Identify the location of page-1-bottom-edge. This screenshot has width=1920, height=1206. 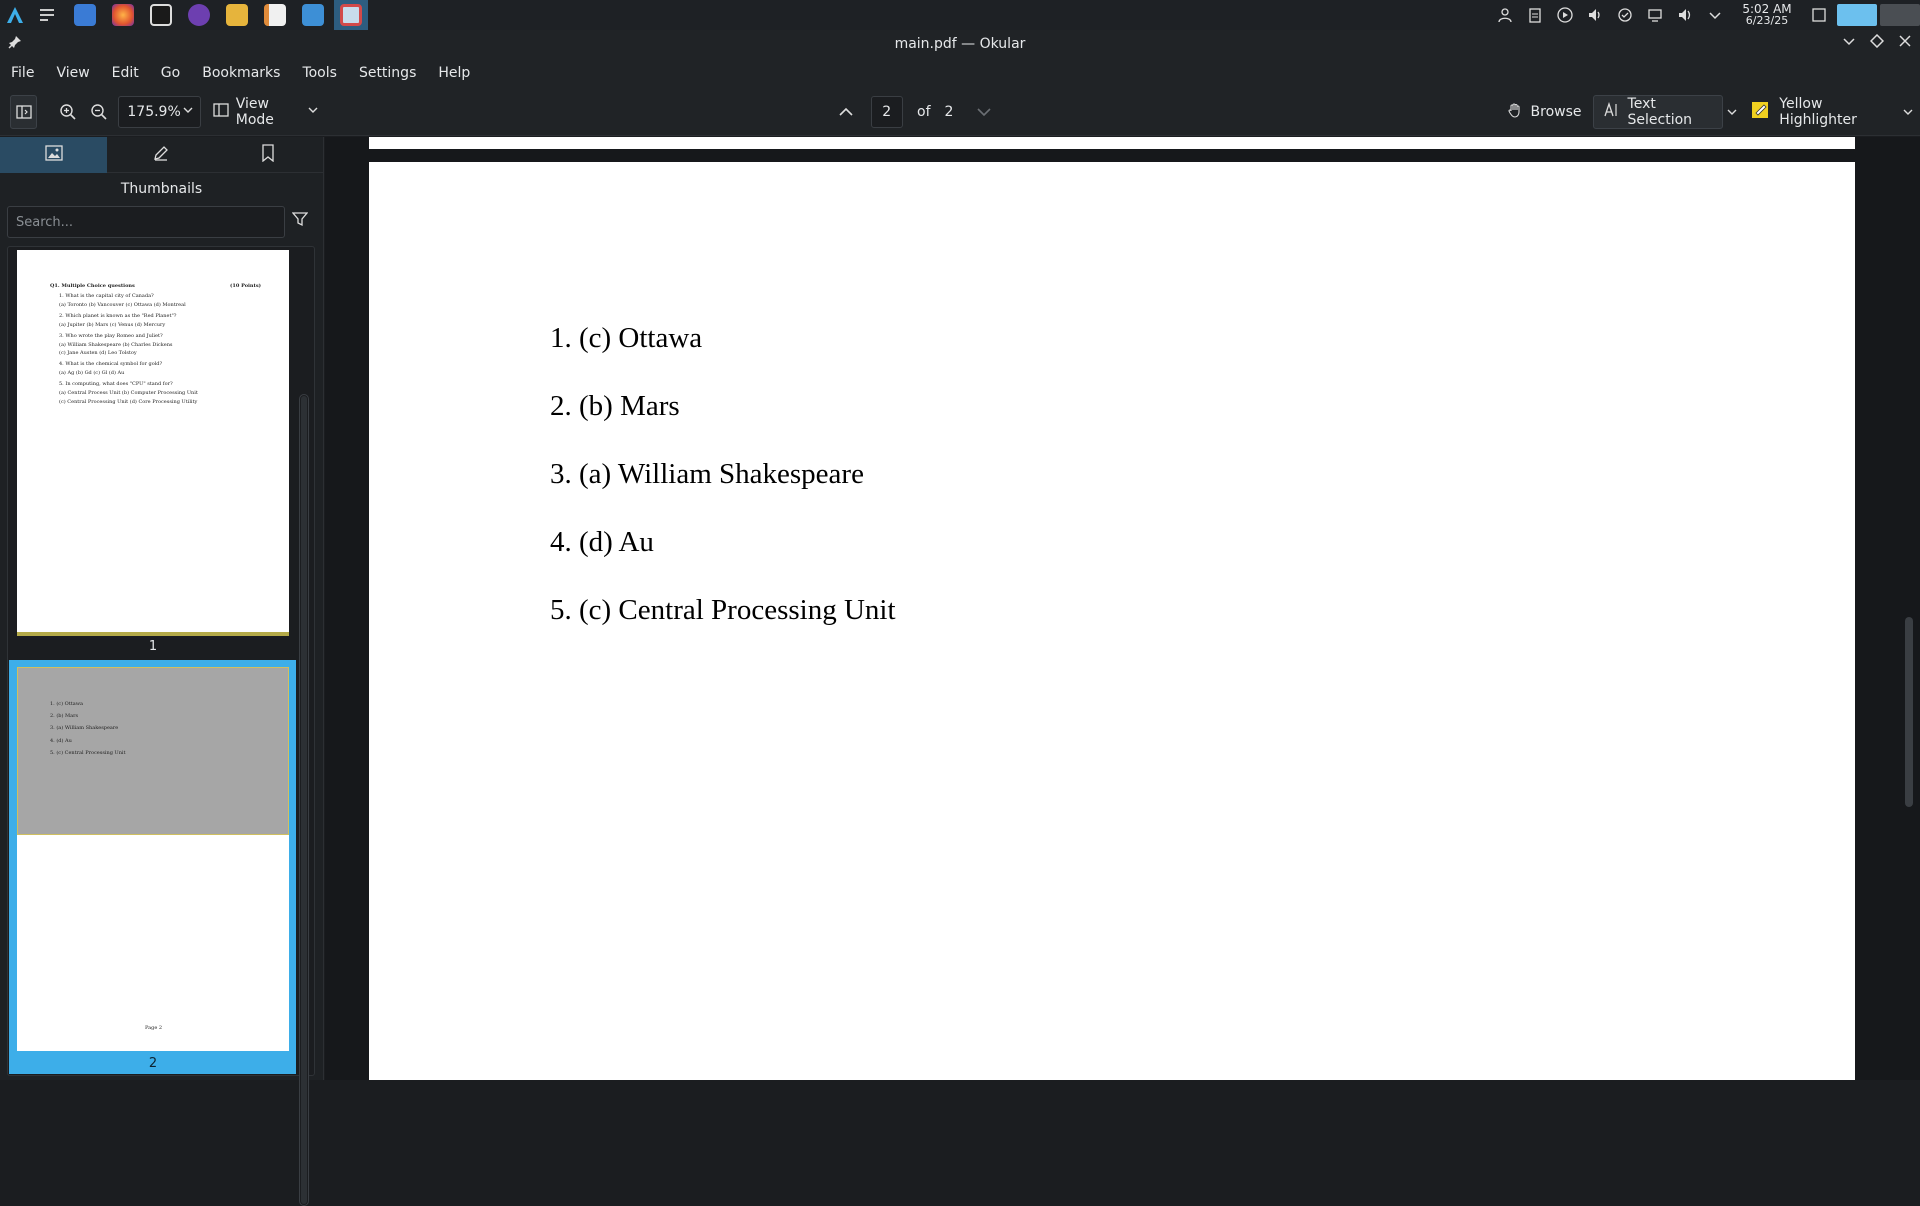
(1112, 143).